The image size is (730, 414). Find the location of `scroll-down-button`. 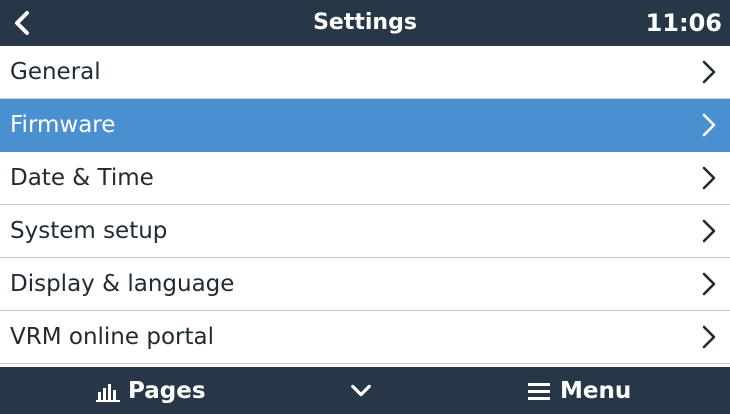

scroll-down-button is located at coordinates (365, 390).